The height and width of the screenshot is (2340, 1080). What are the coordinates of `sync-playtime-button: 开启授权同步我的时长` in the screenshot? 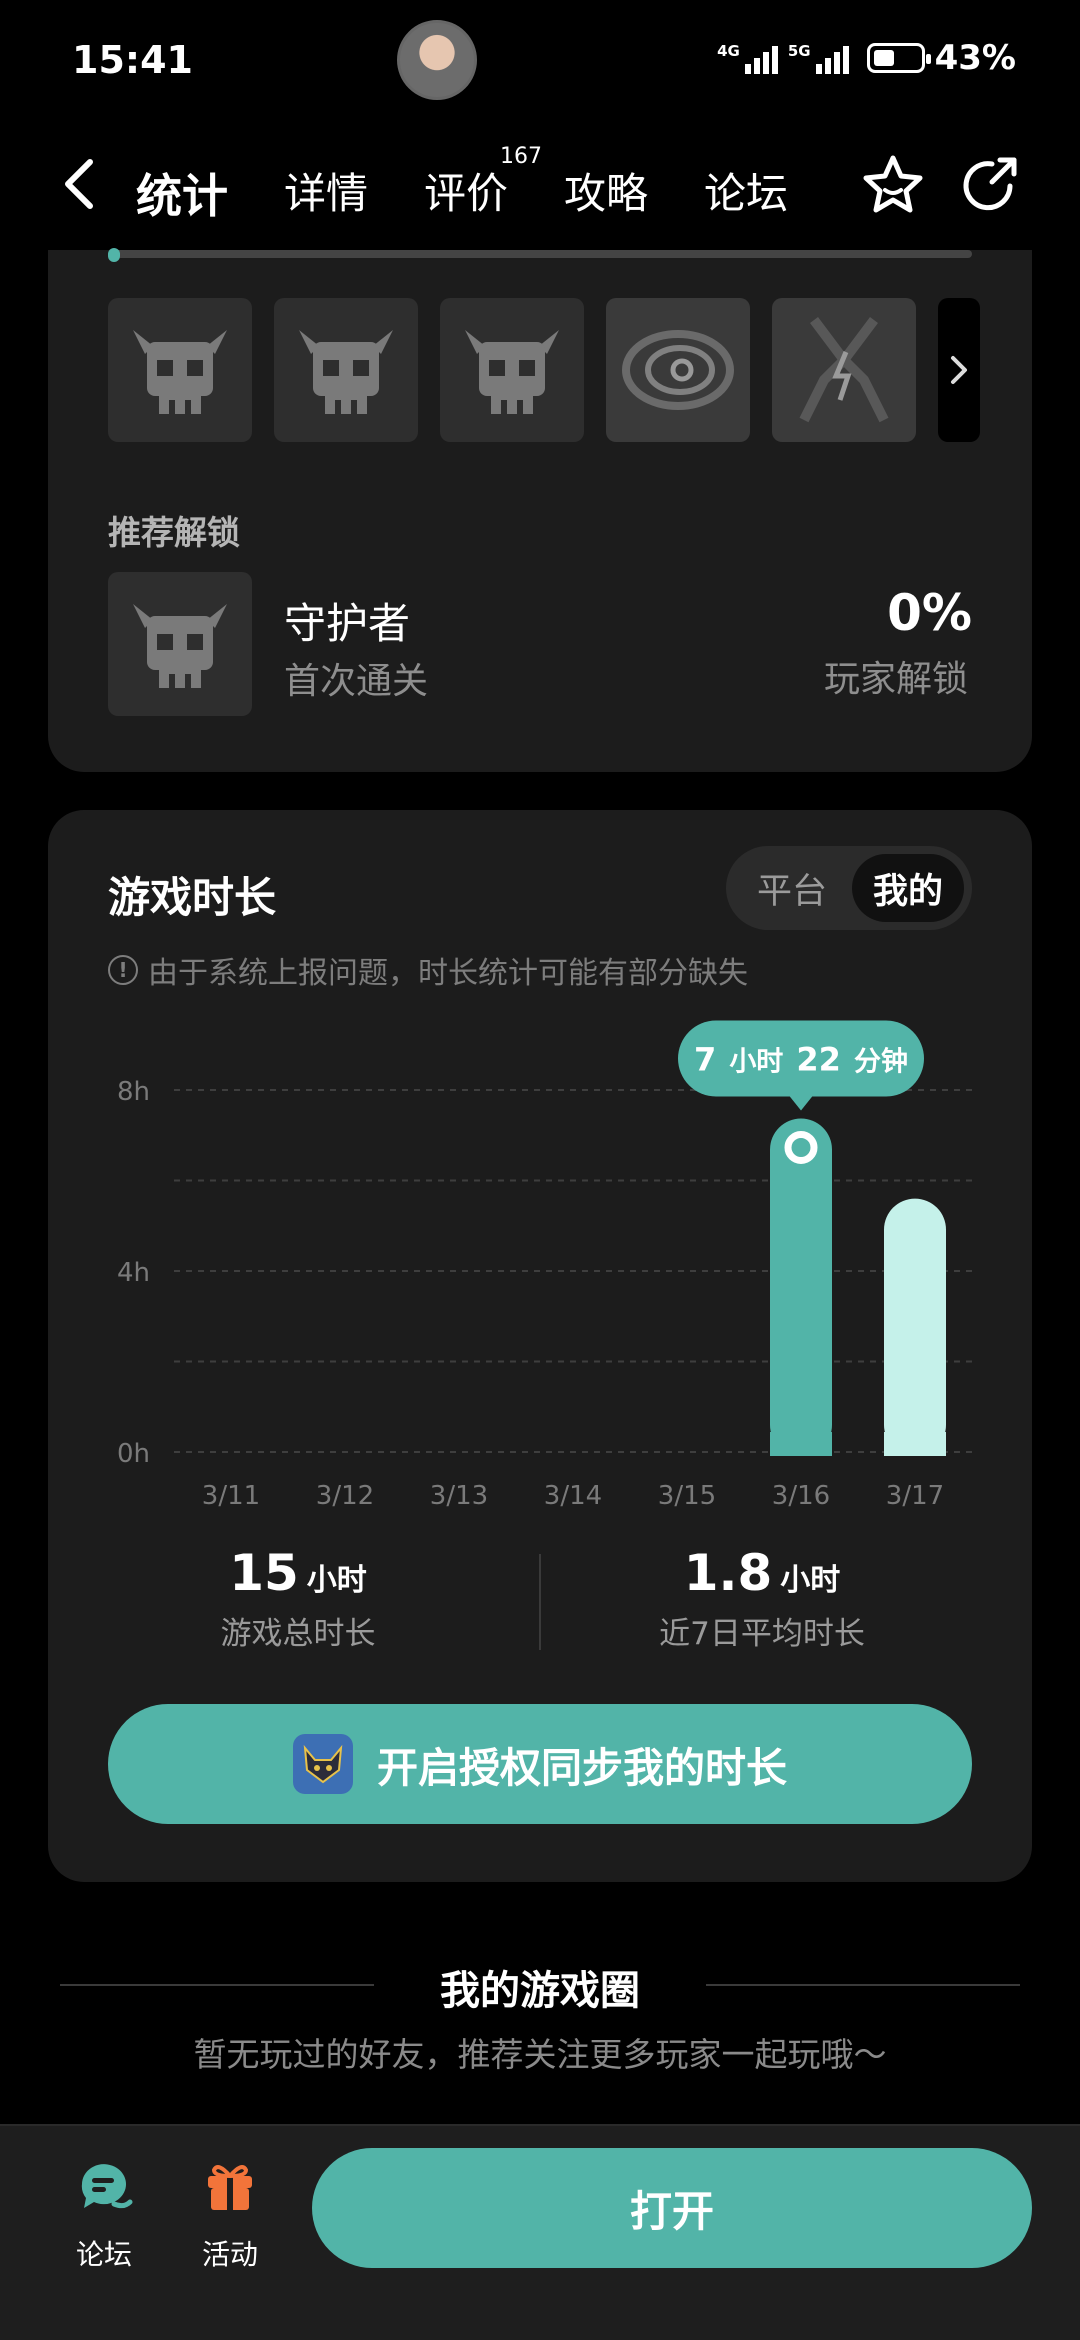 It's located at (540, 1764).